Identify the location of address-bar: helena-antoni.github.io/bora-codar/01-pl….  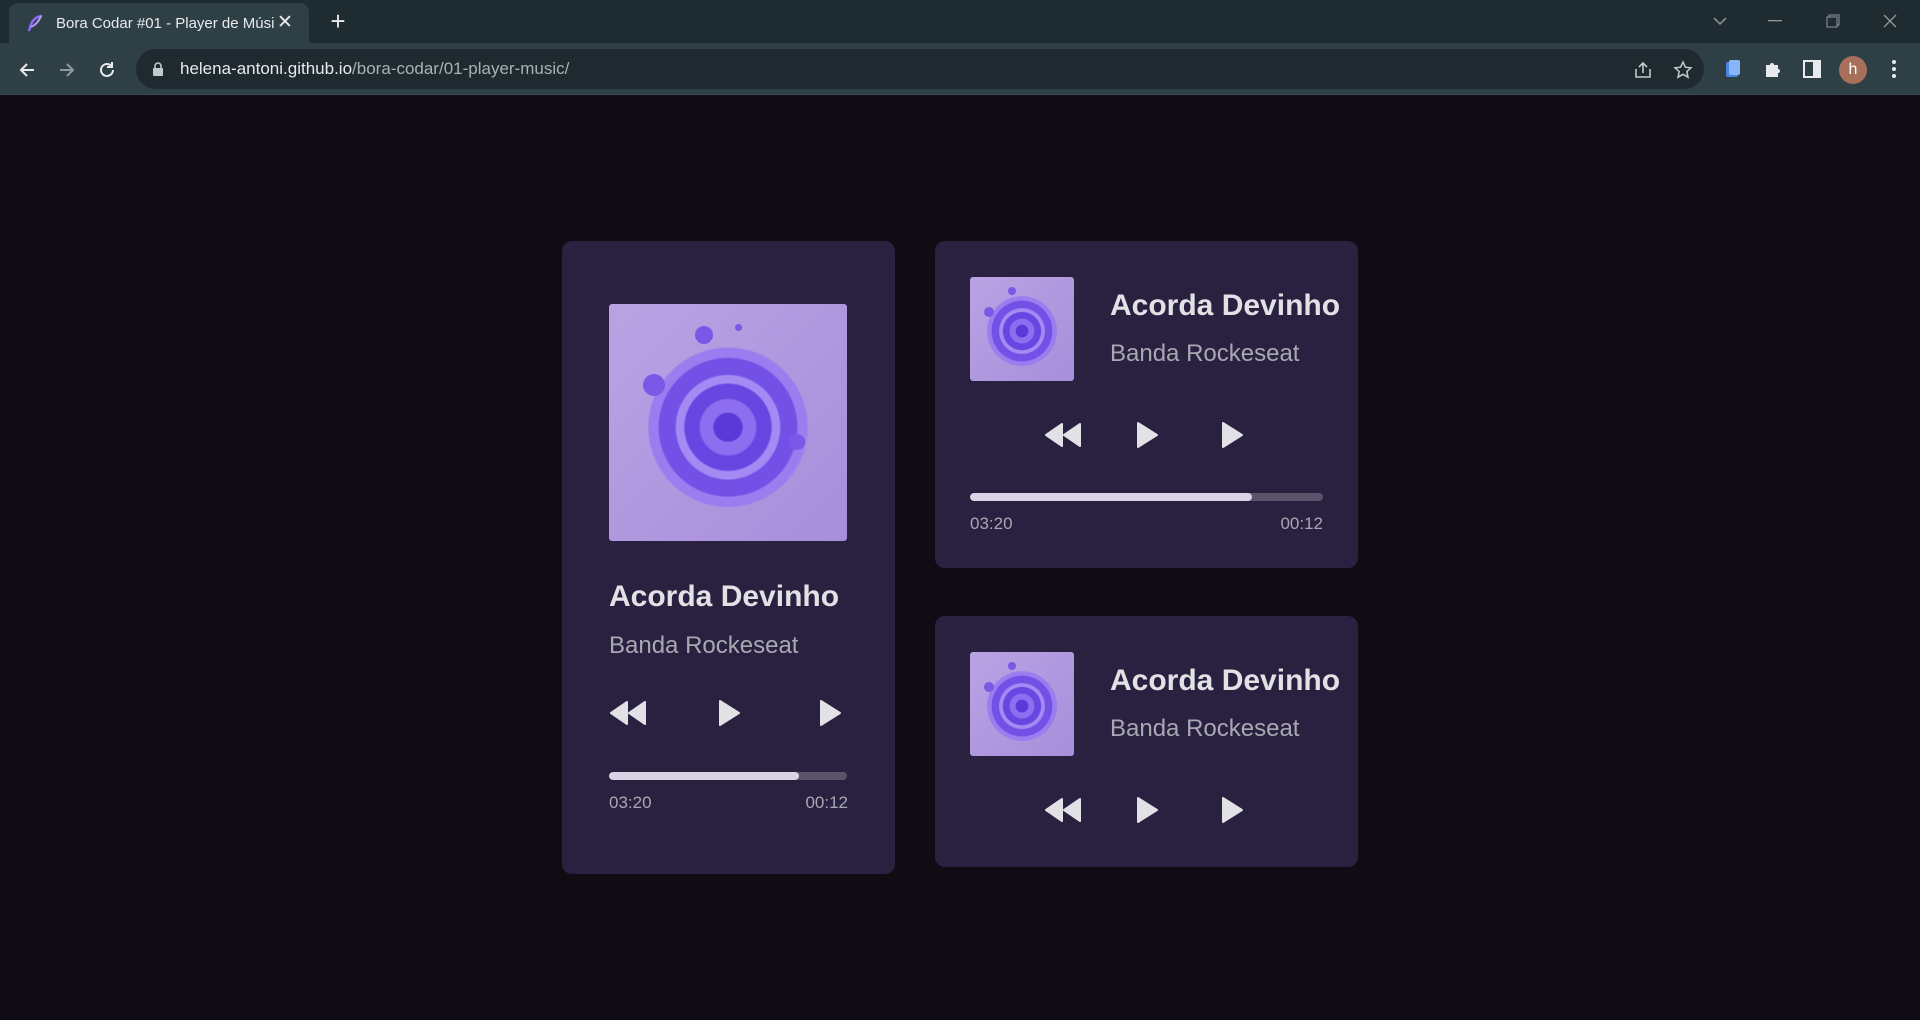
(920, 69).